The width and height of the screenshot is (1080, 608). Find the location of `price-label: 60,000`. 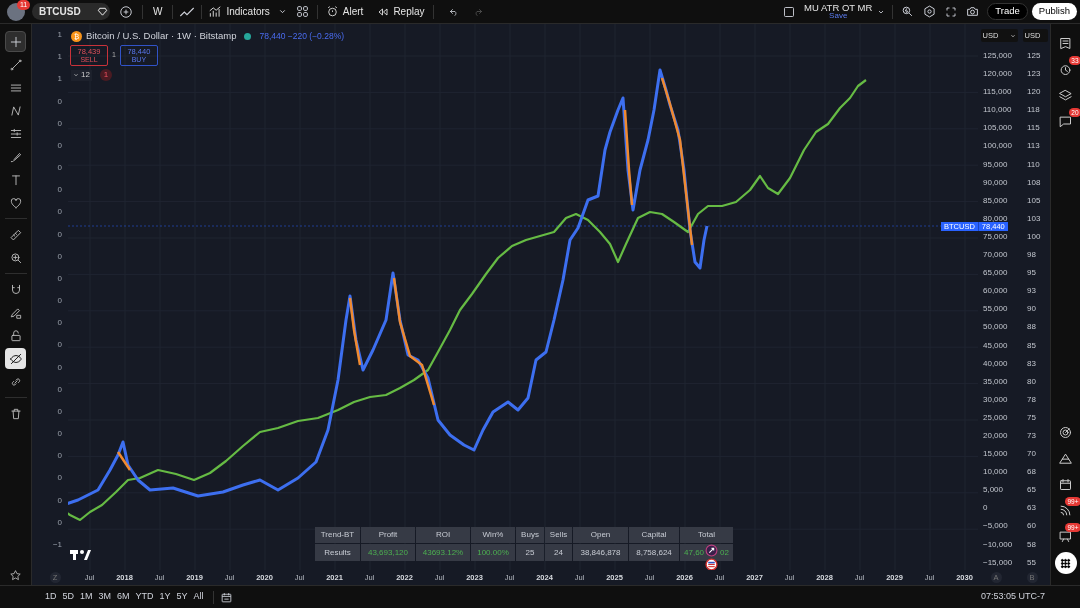

price-label: 60,000 is located at coordinates (995, 291).